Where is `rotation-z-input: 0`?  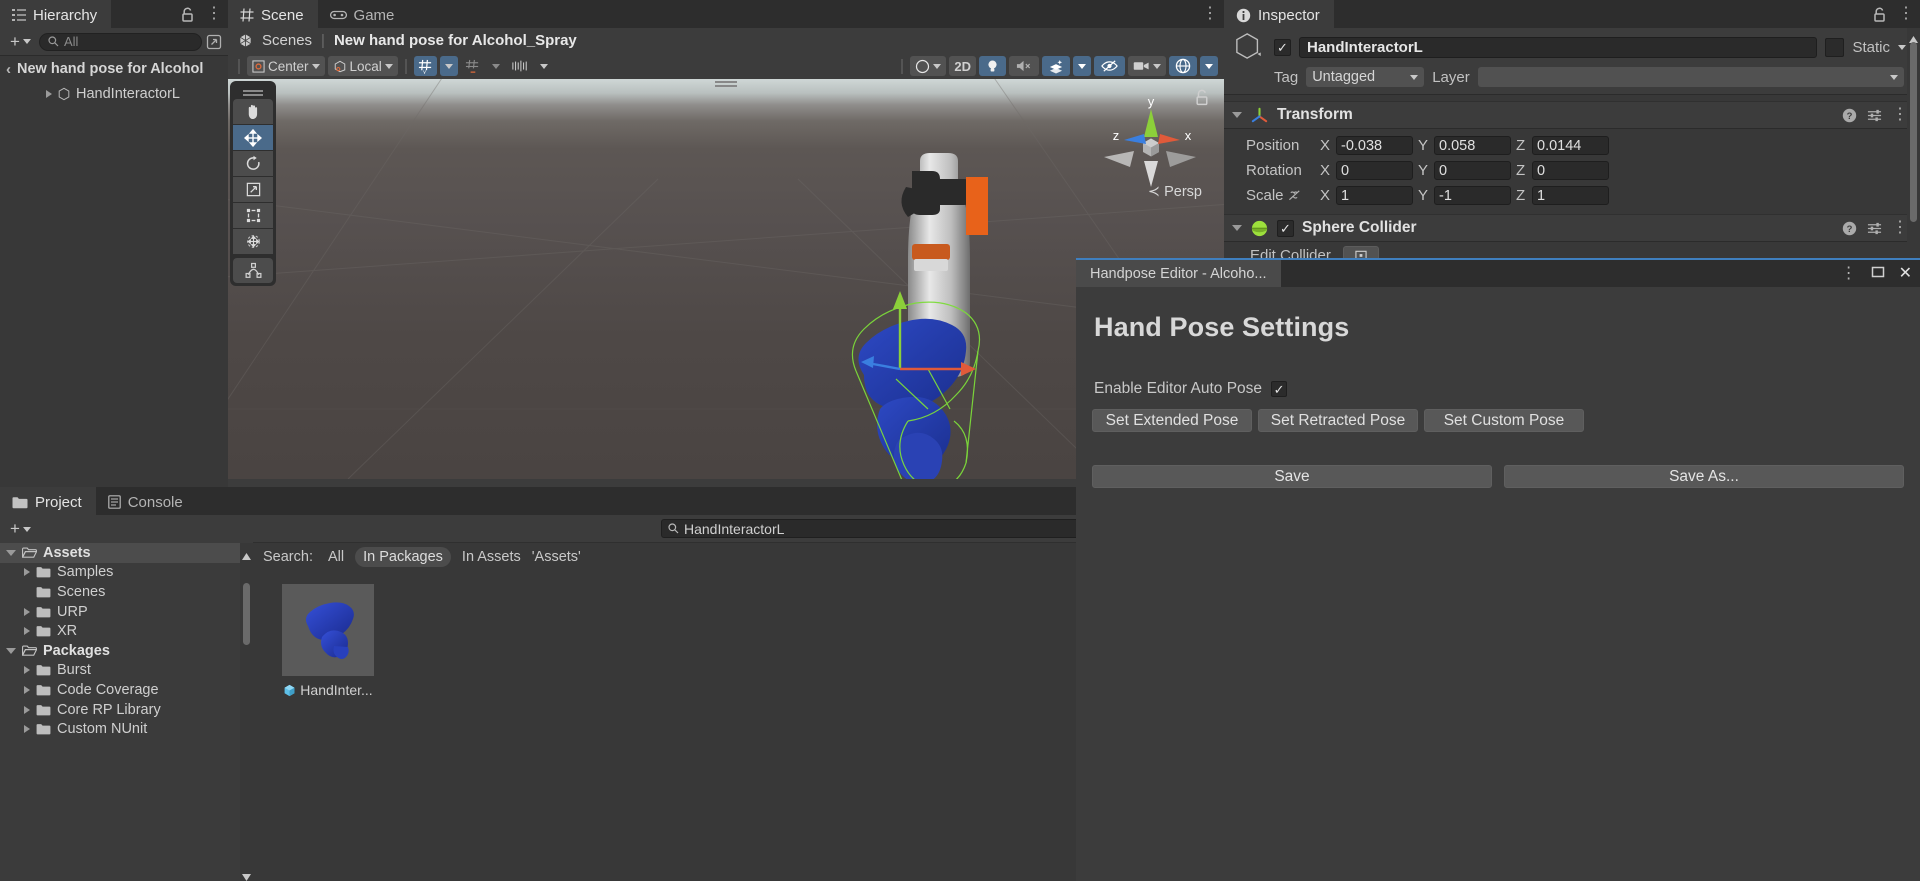 rotation-z-input: 0 is located at coordinates (1570, 170).